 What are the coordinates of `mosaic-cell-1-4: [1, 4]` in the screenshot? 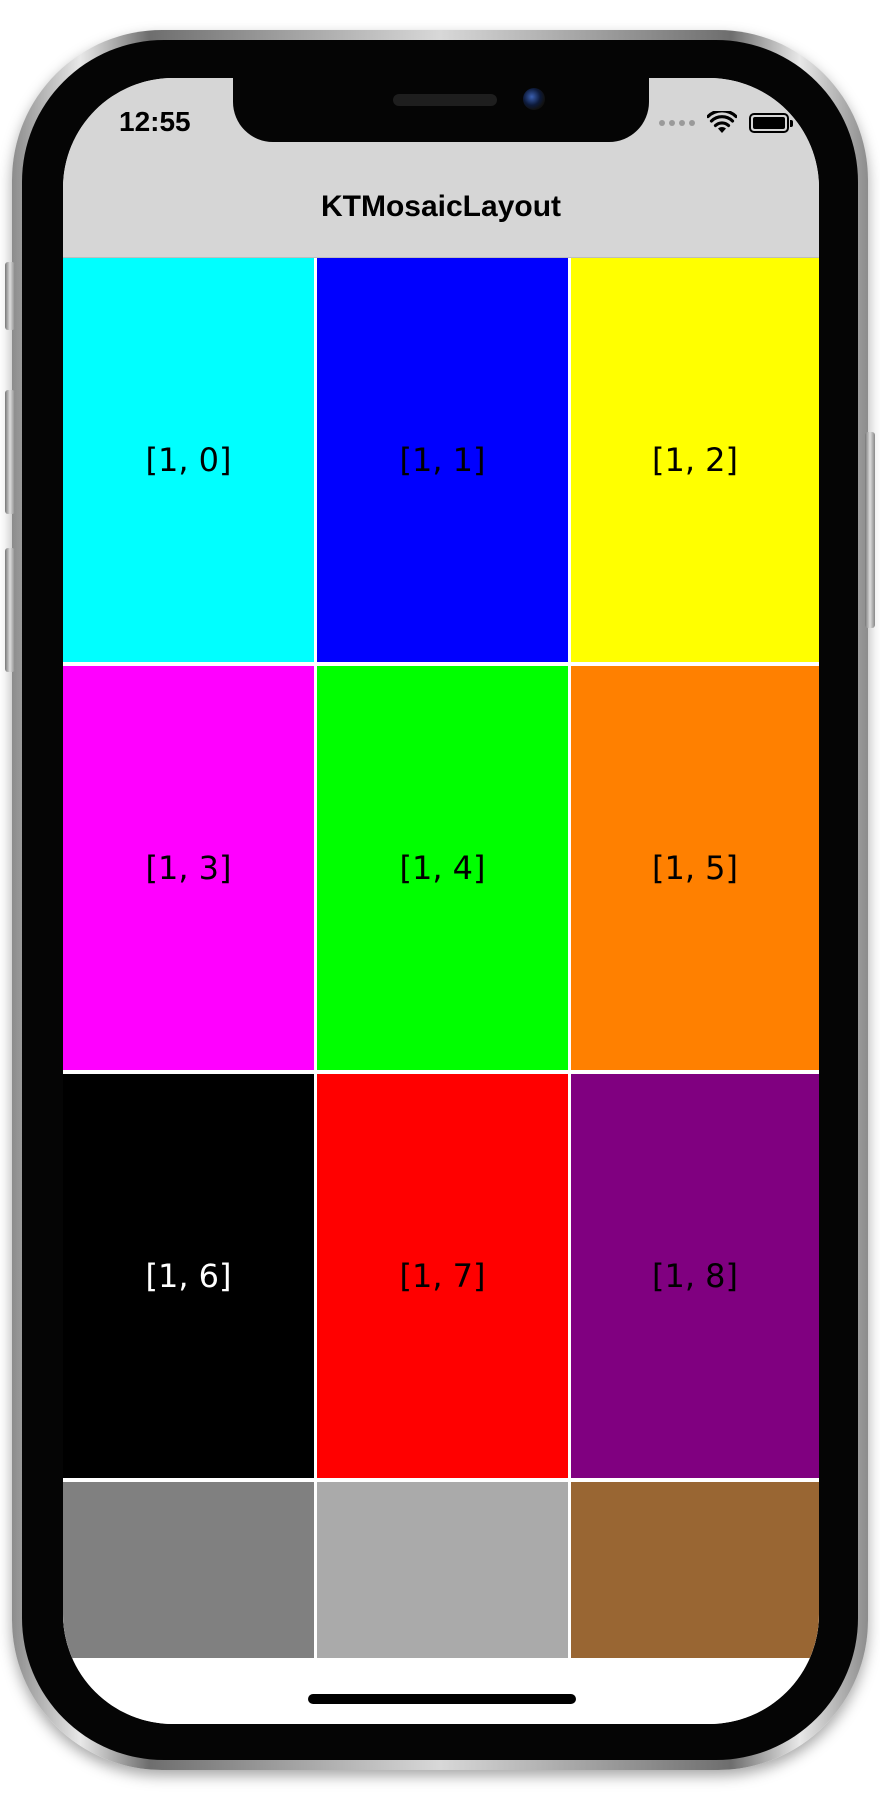 It's located at (442, 868).